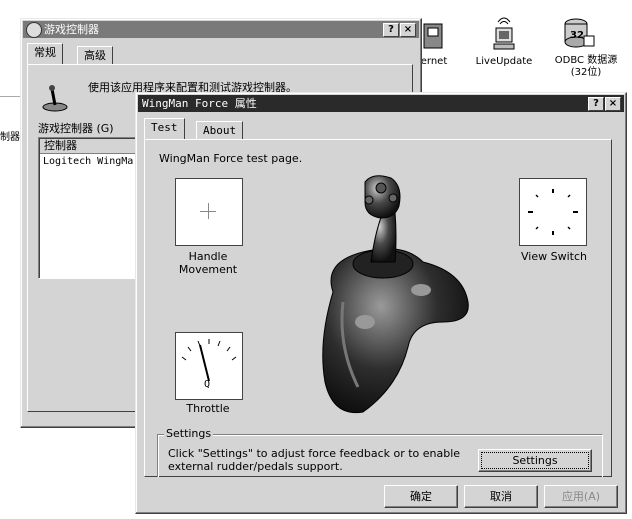 The height and width of the screenshot is (519, 632). I want to click on view-switch-label: View Switch, so click(554, 256).